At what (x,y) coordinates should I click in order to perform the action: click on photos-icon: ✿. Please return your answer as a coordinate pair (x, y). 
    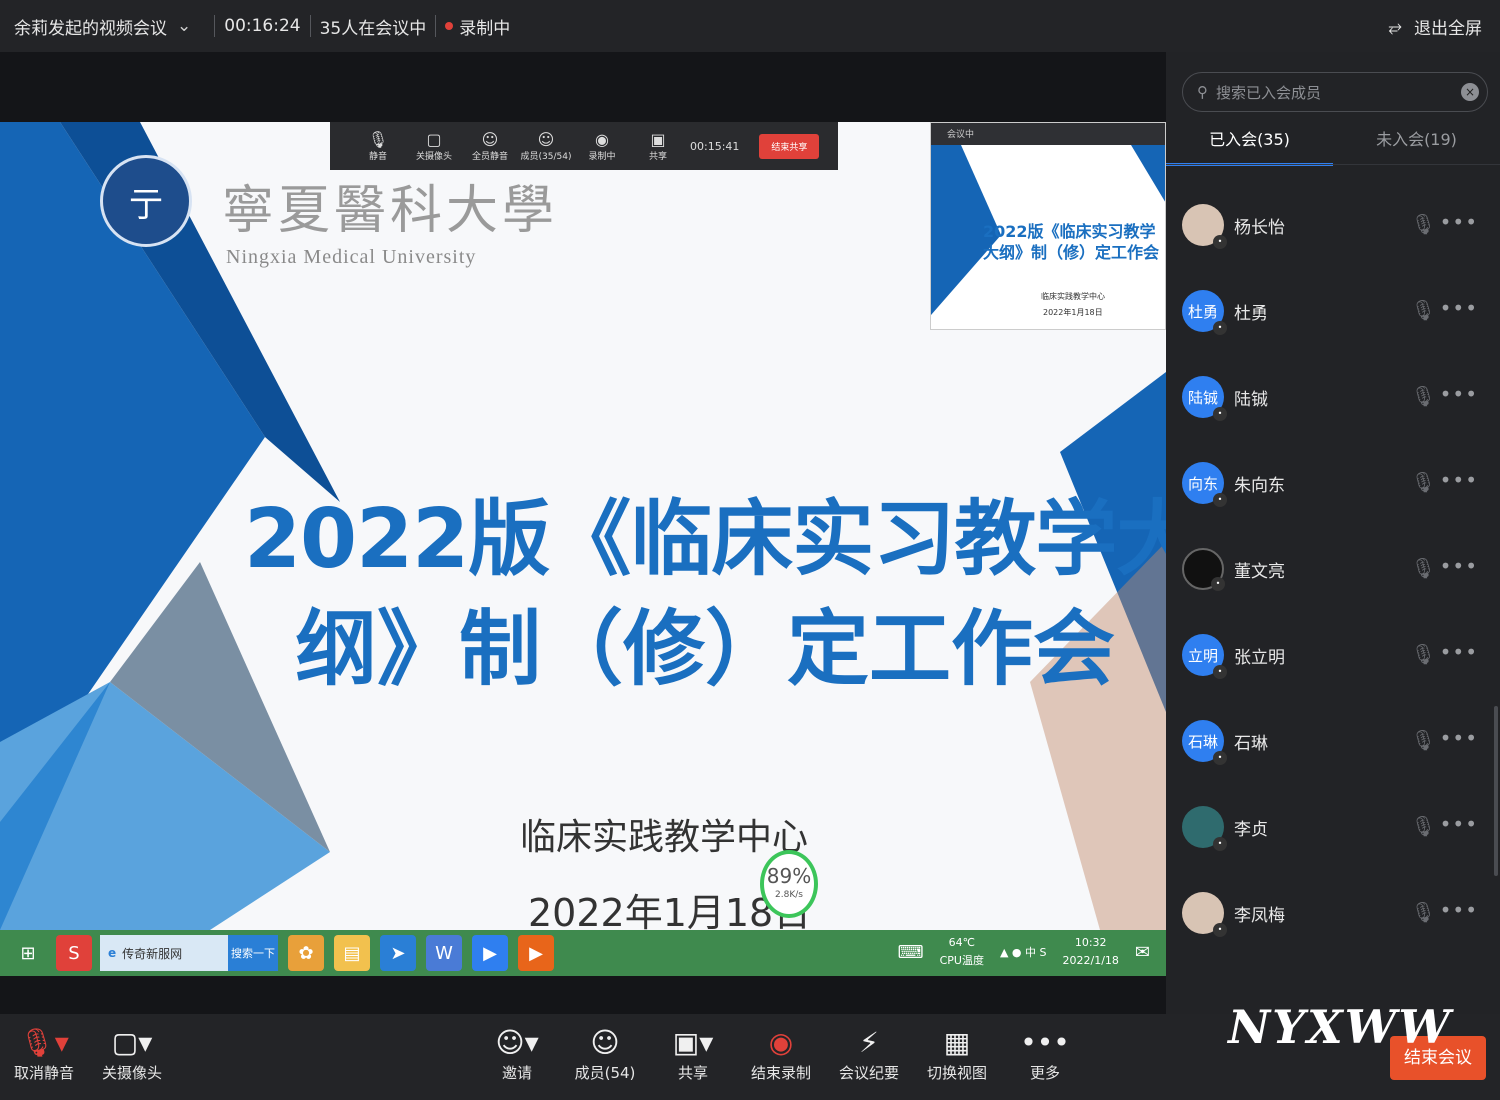
    Looking at the image, I should click on (306, 953).